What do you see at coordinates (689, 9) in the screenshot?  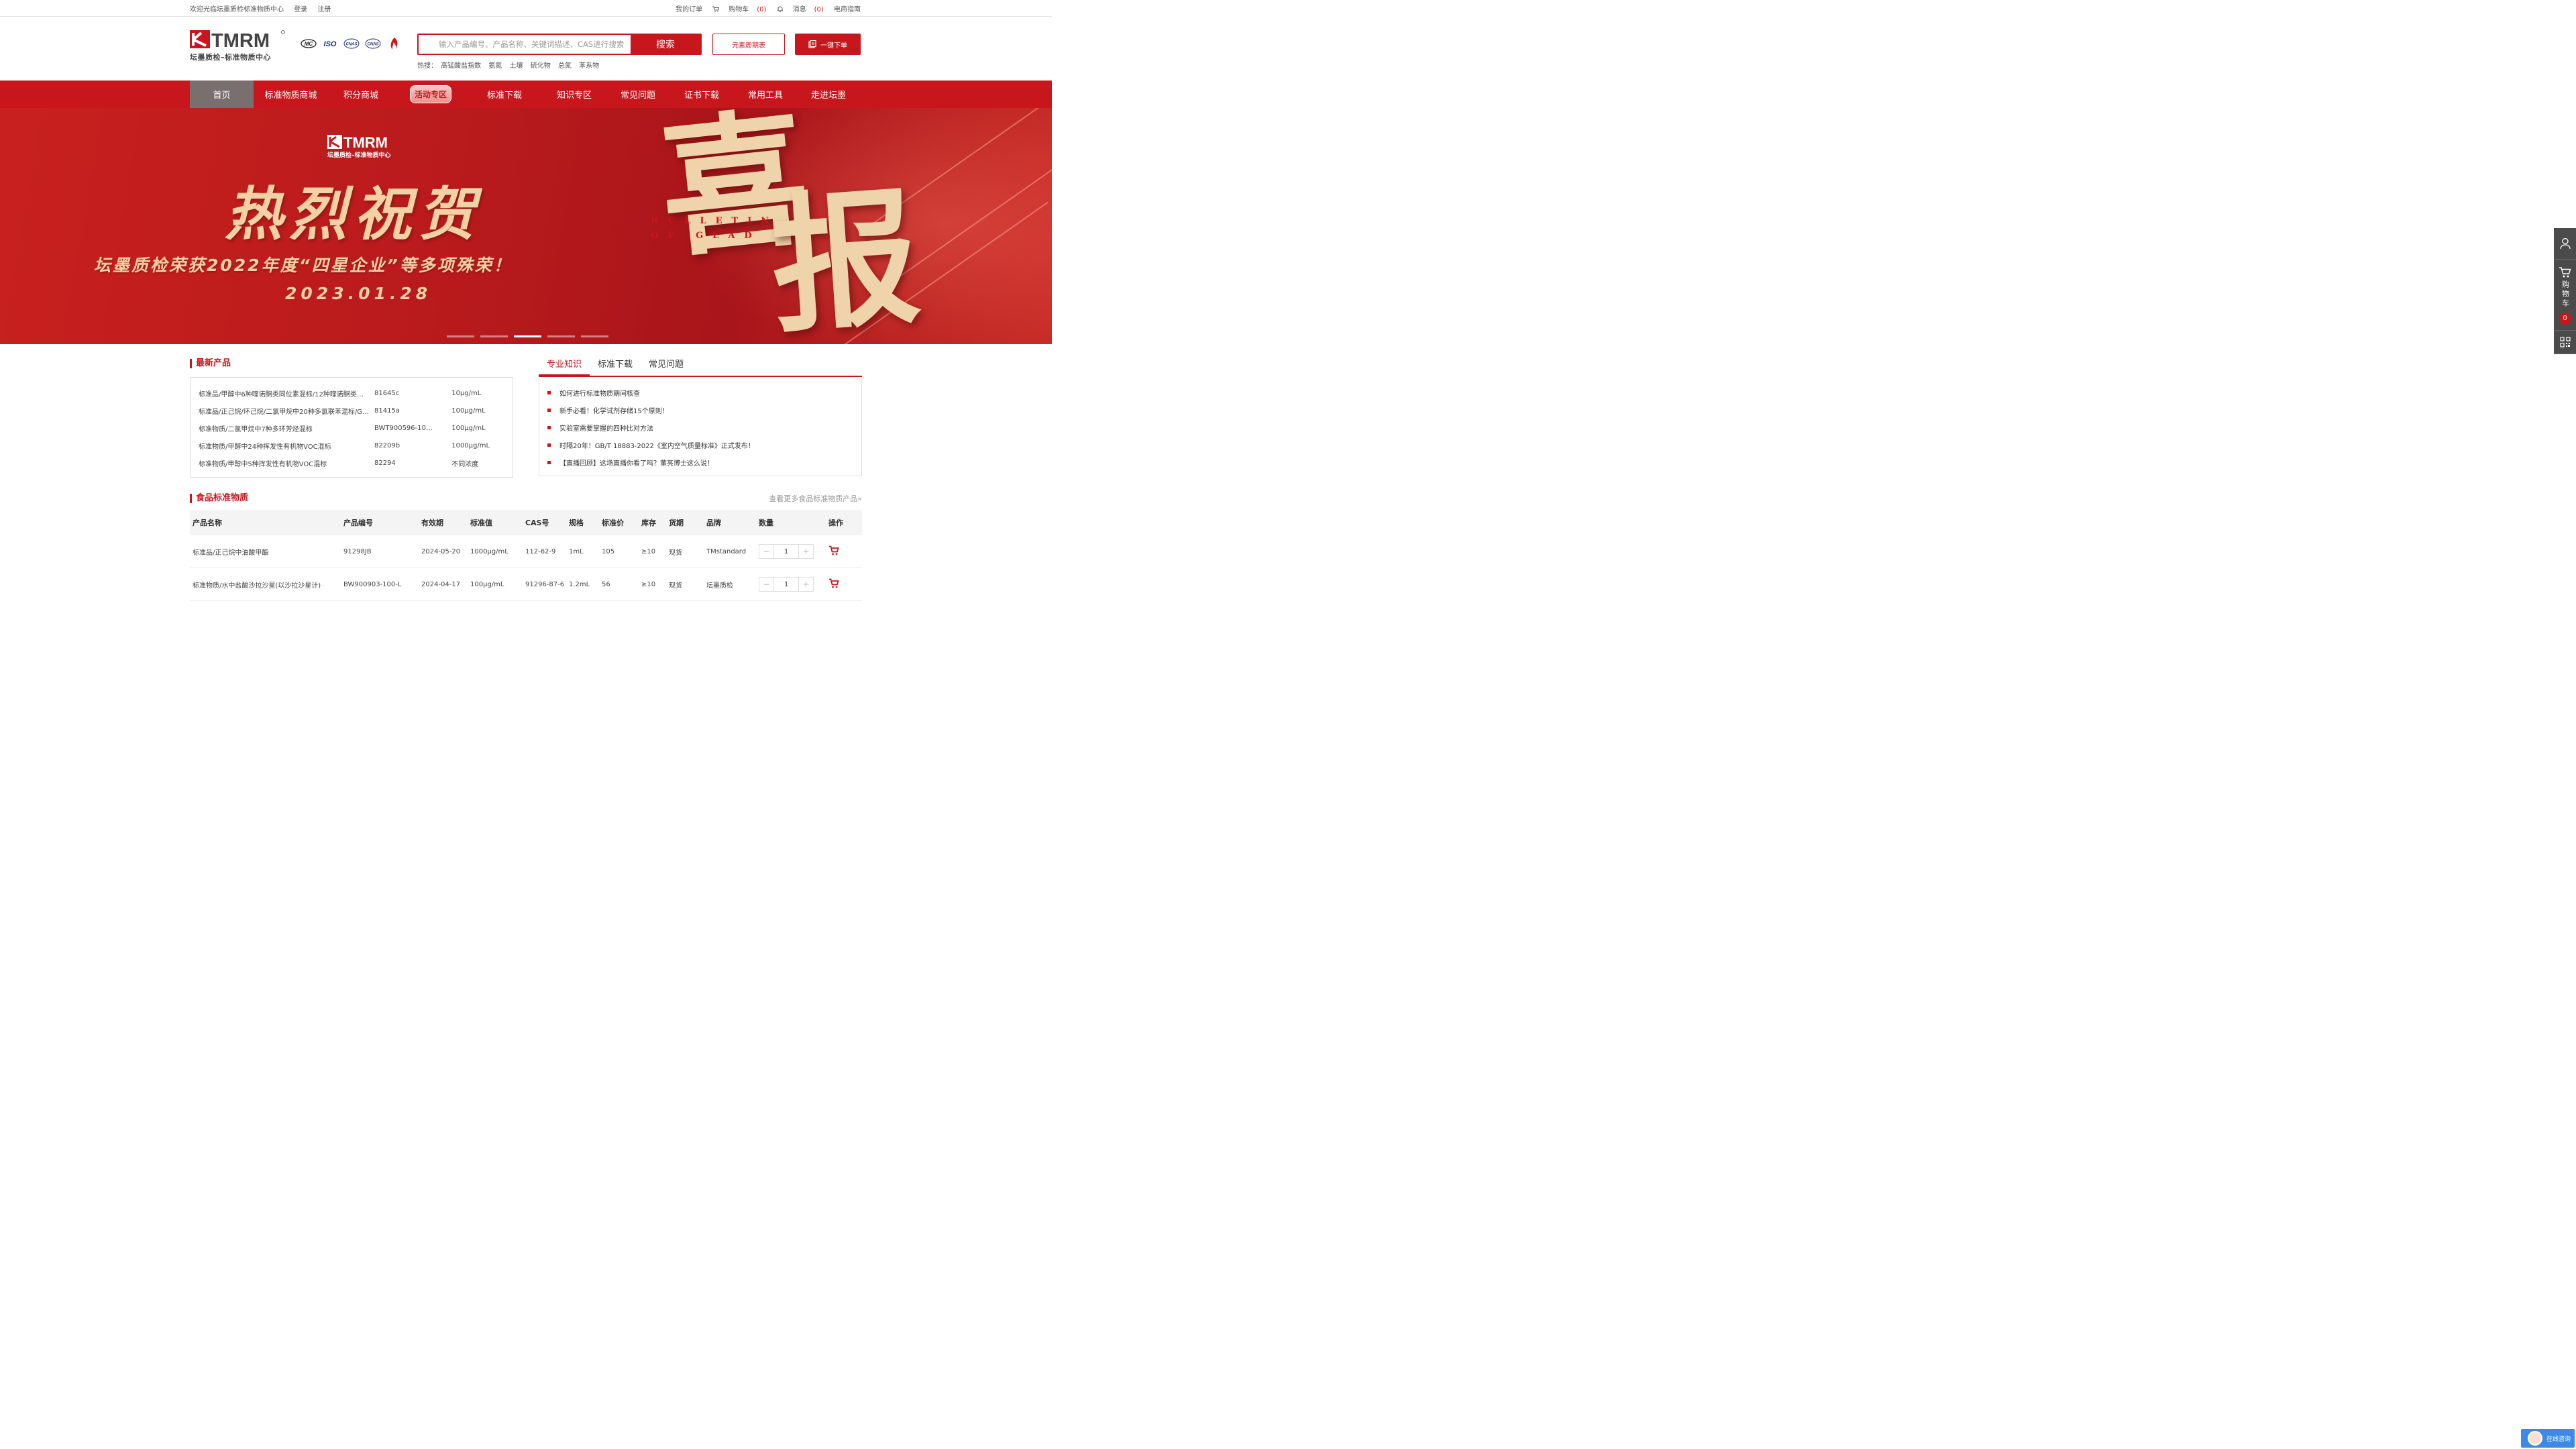 I see `my-orders-link: 我的订单` at bounding box center [689, 9].